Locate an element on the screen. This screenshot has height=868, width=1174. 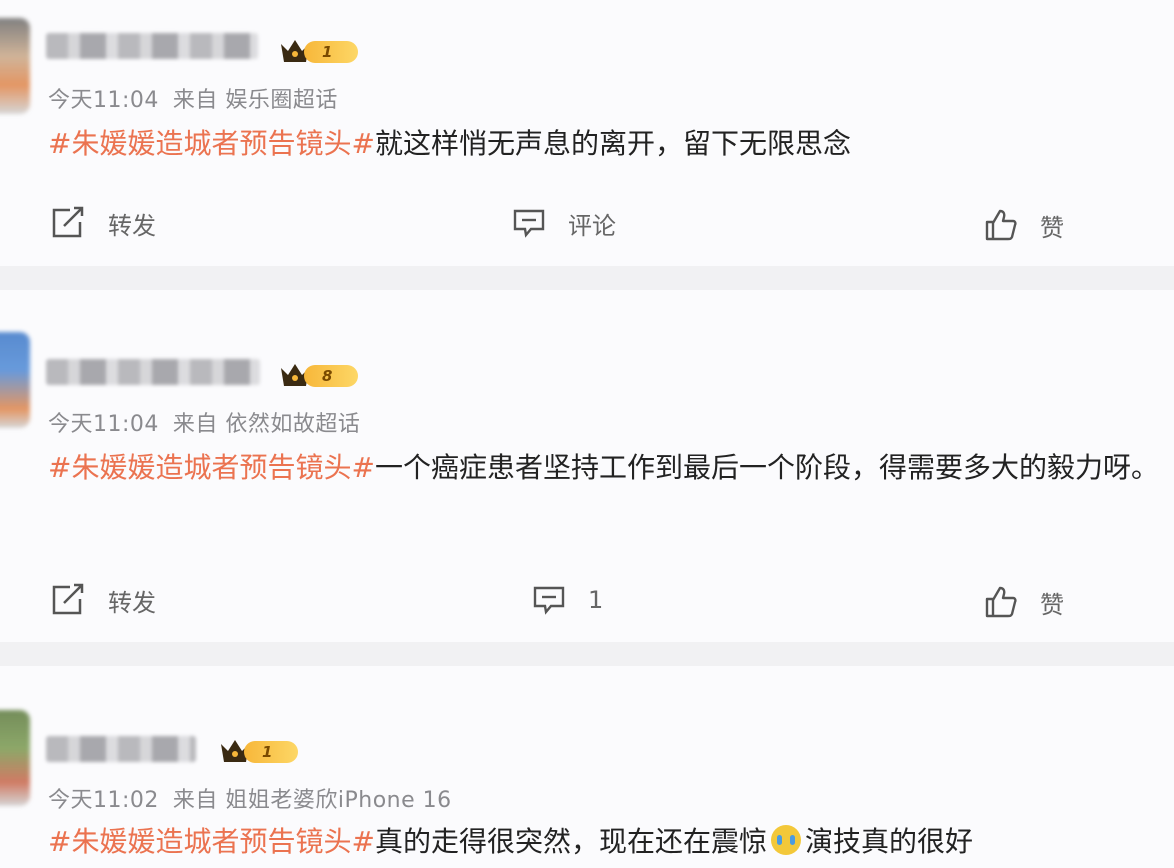
comment-body: 就这样悄无声息的离开，留下无限思念 is located at coordinates (612, 143).